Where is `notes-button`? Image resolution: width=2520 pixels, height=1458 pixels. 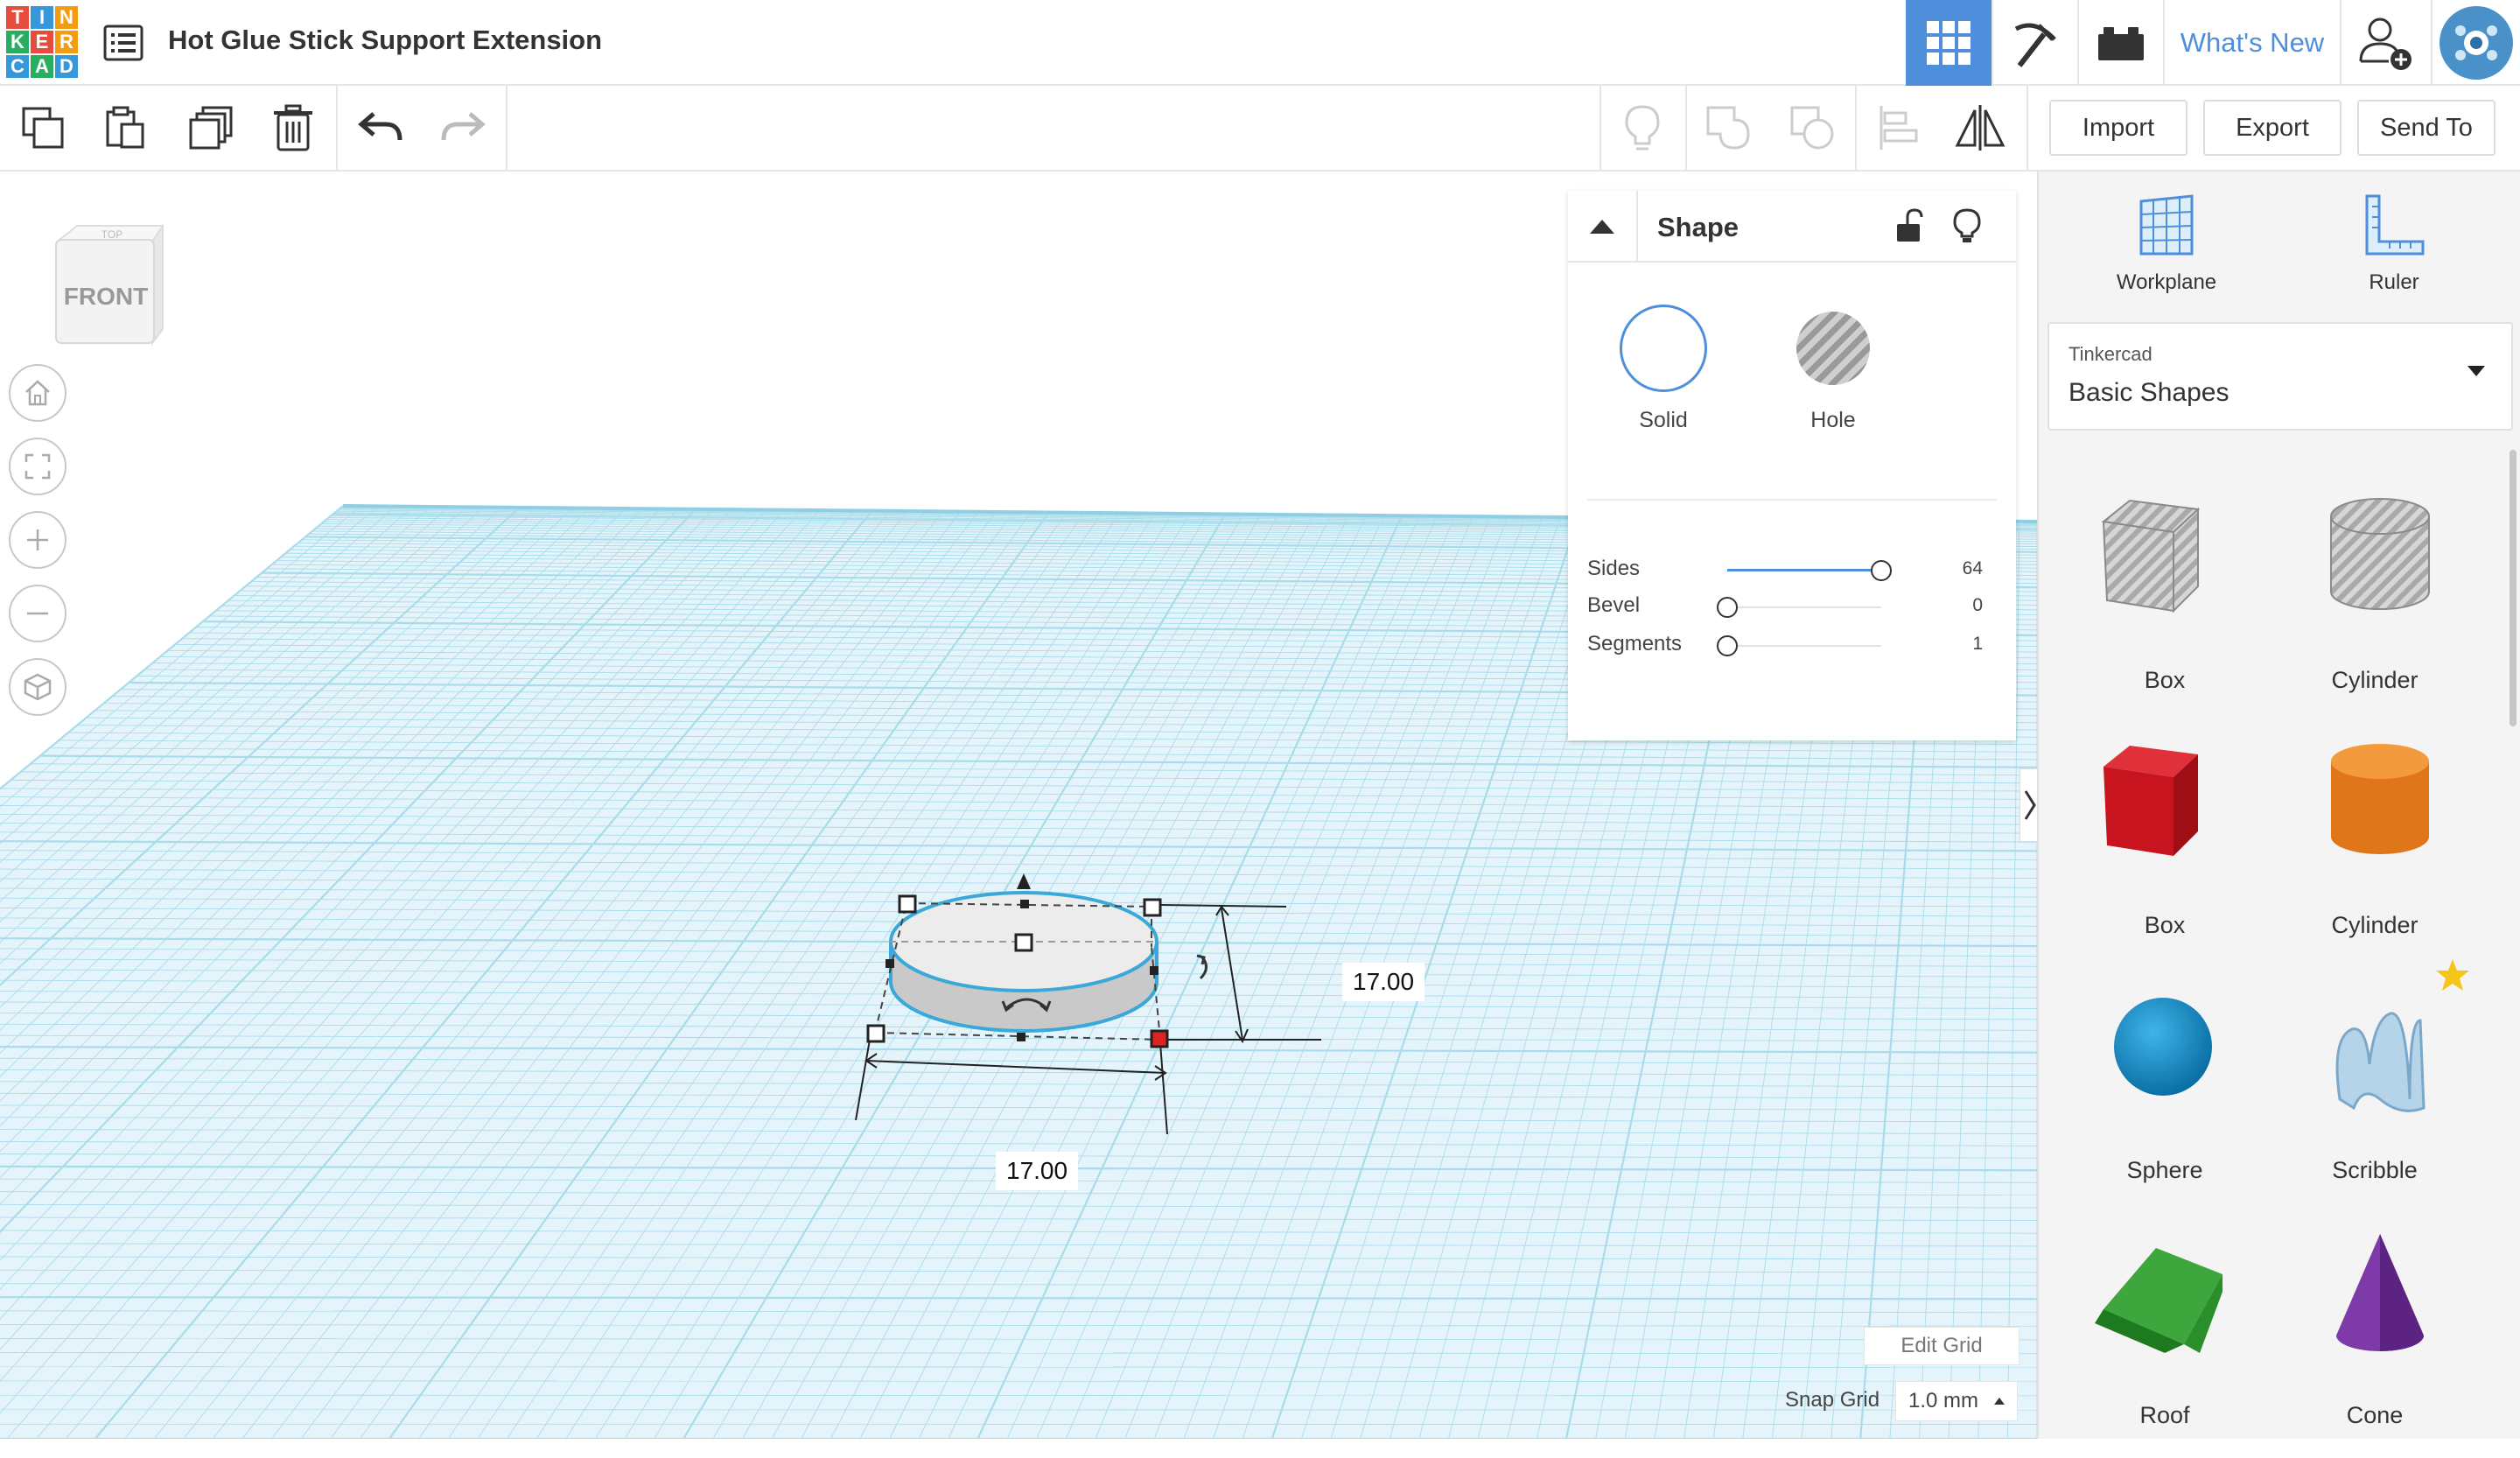
notes-button is located at coordinates (1642, 128).